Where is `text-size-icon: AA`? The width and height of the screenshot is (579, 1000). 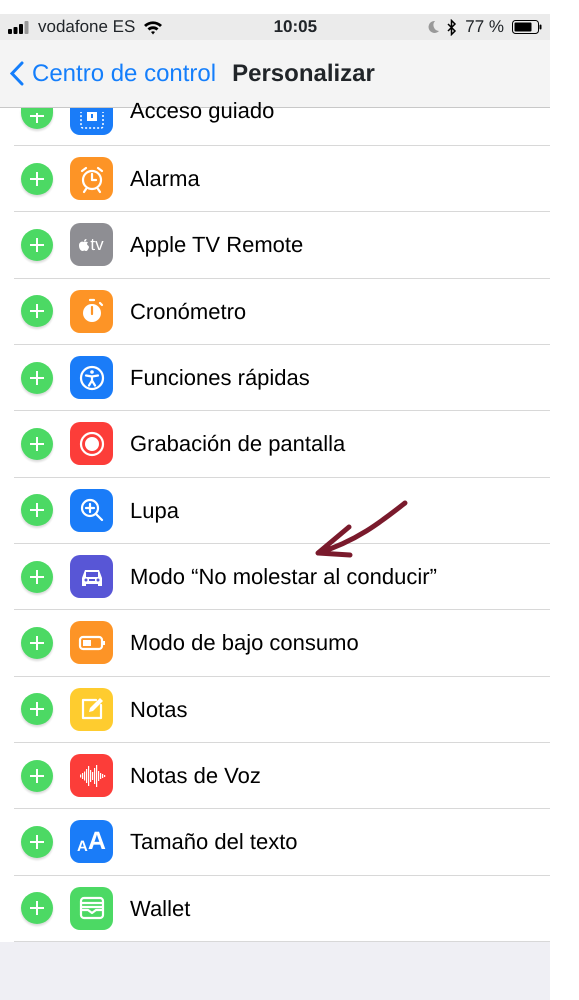
text-size-icon: AA is located at coordinates (91, 841).